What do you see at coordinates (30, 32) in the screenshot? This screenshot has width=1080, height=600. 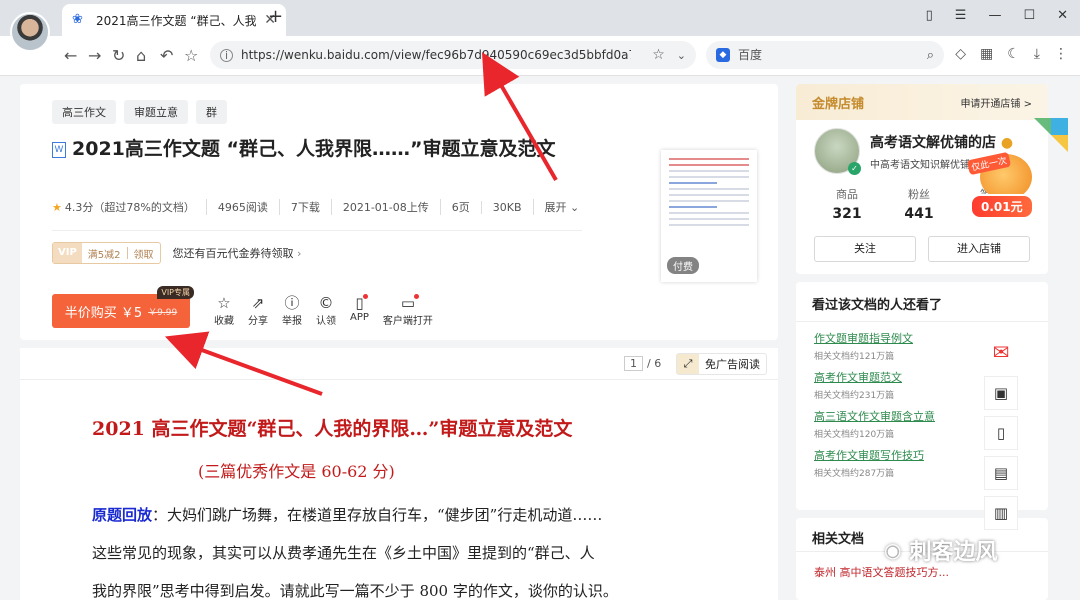 I see `user-avatar` at bounding box center [30, 32].